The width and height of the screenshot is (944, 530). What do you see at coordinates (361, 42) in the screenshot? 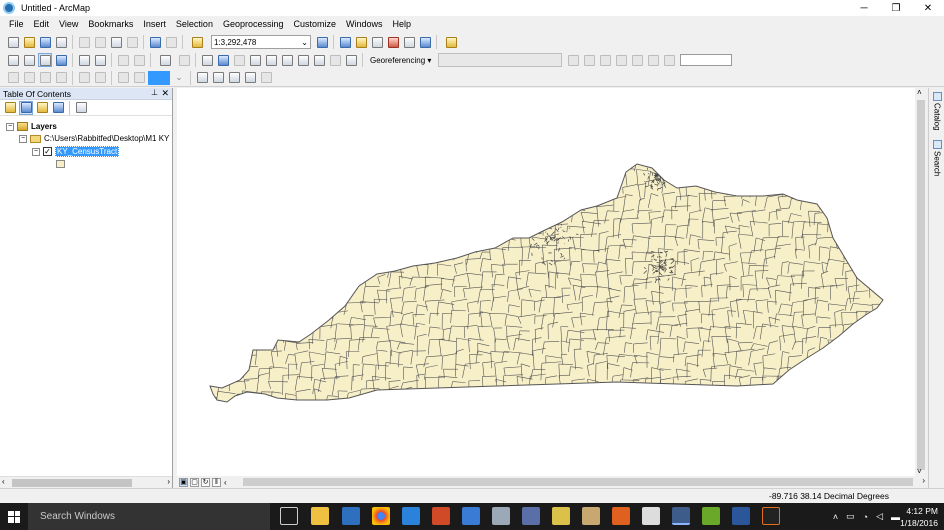
I see `catalog-button` at bounding box center [361, 42].